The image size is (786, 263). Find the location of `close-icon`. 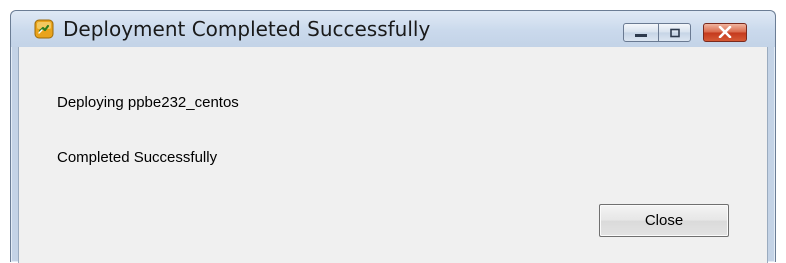

close-icon is located at coordinates (725, 32).